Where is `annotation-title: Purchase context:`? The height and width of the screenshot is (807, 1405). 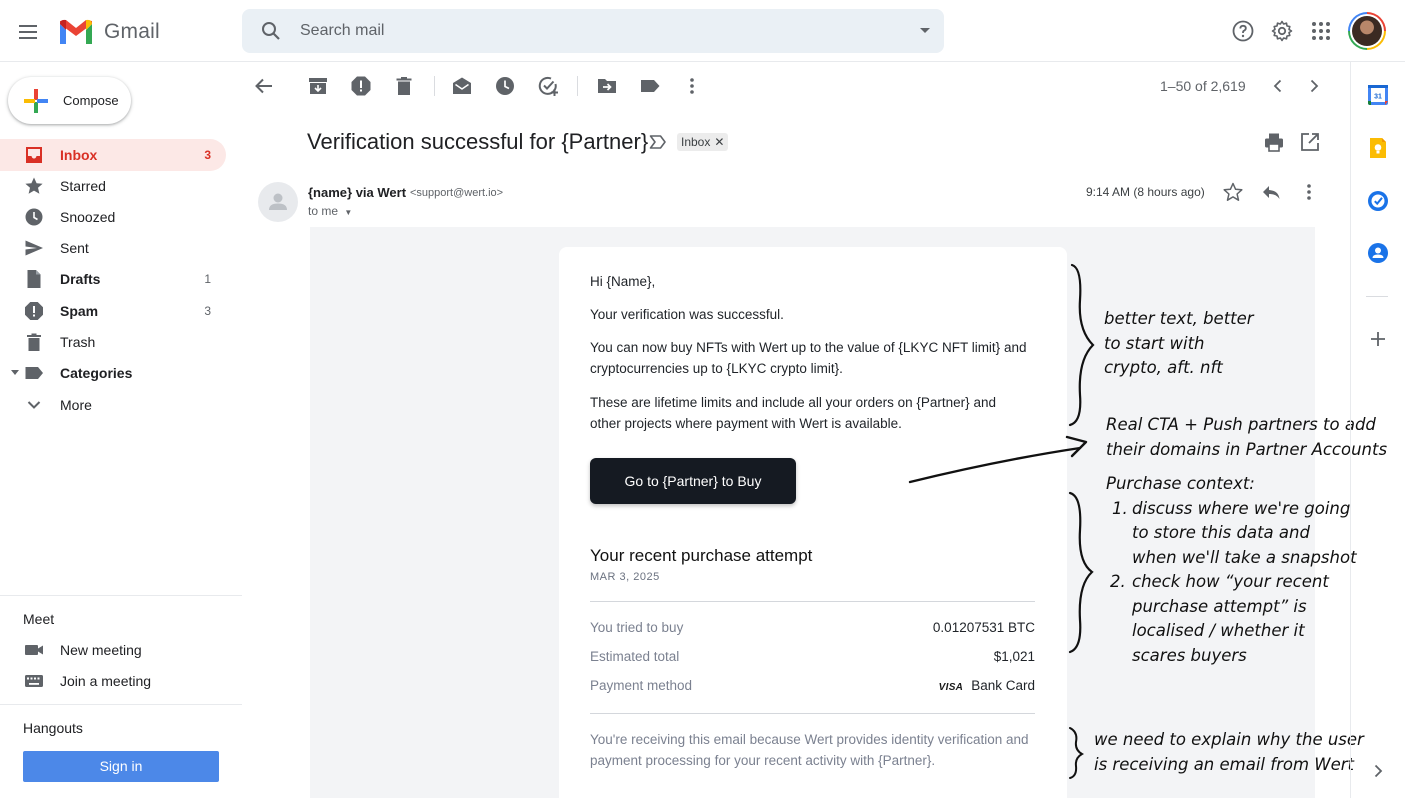
annotation-title: Purchase context: is located at coordinates (1180, 483).